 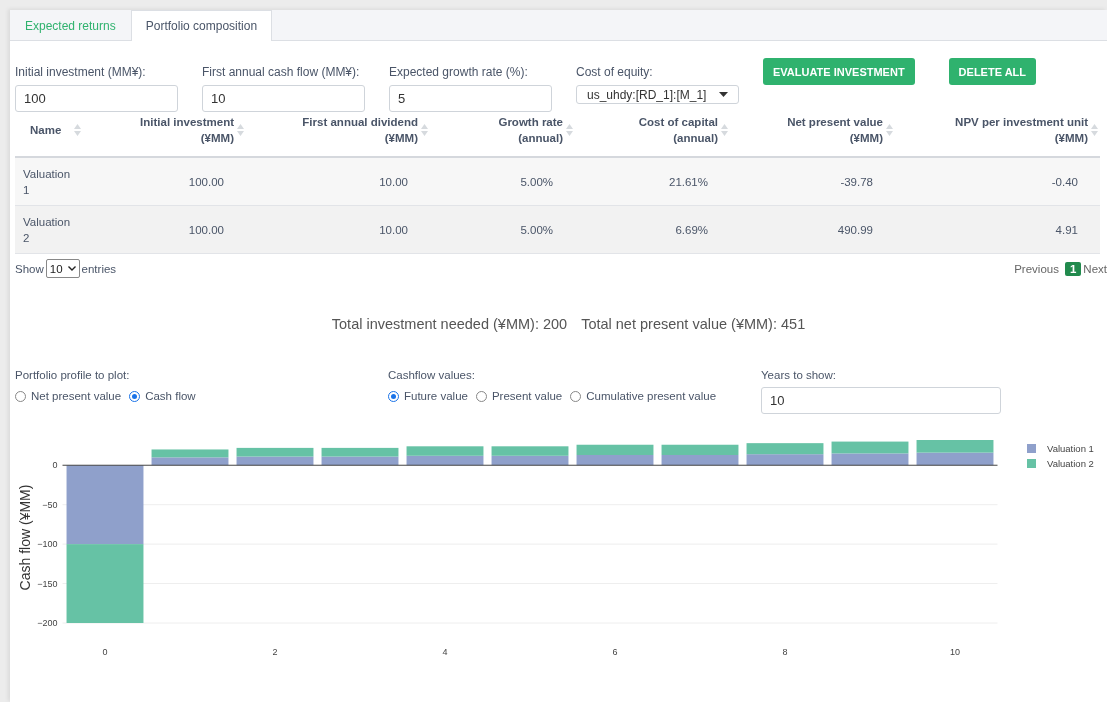 What do you see at coordinates (50, 230) in the screenshot?
I see `table-cell: Valuation 2` at bounding box center [50, 230].